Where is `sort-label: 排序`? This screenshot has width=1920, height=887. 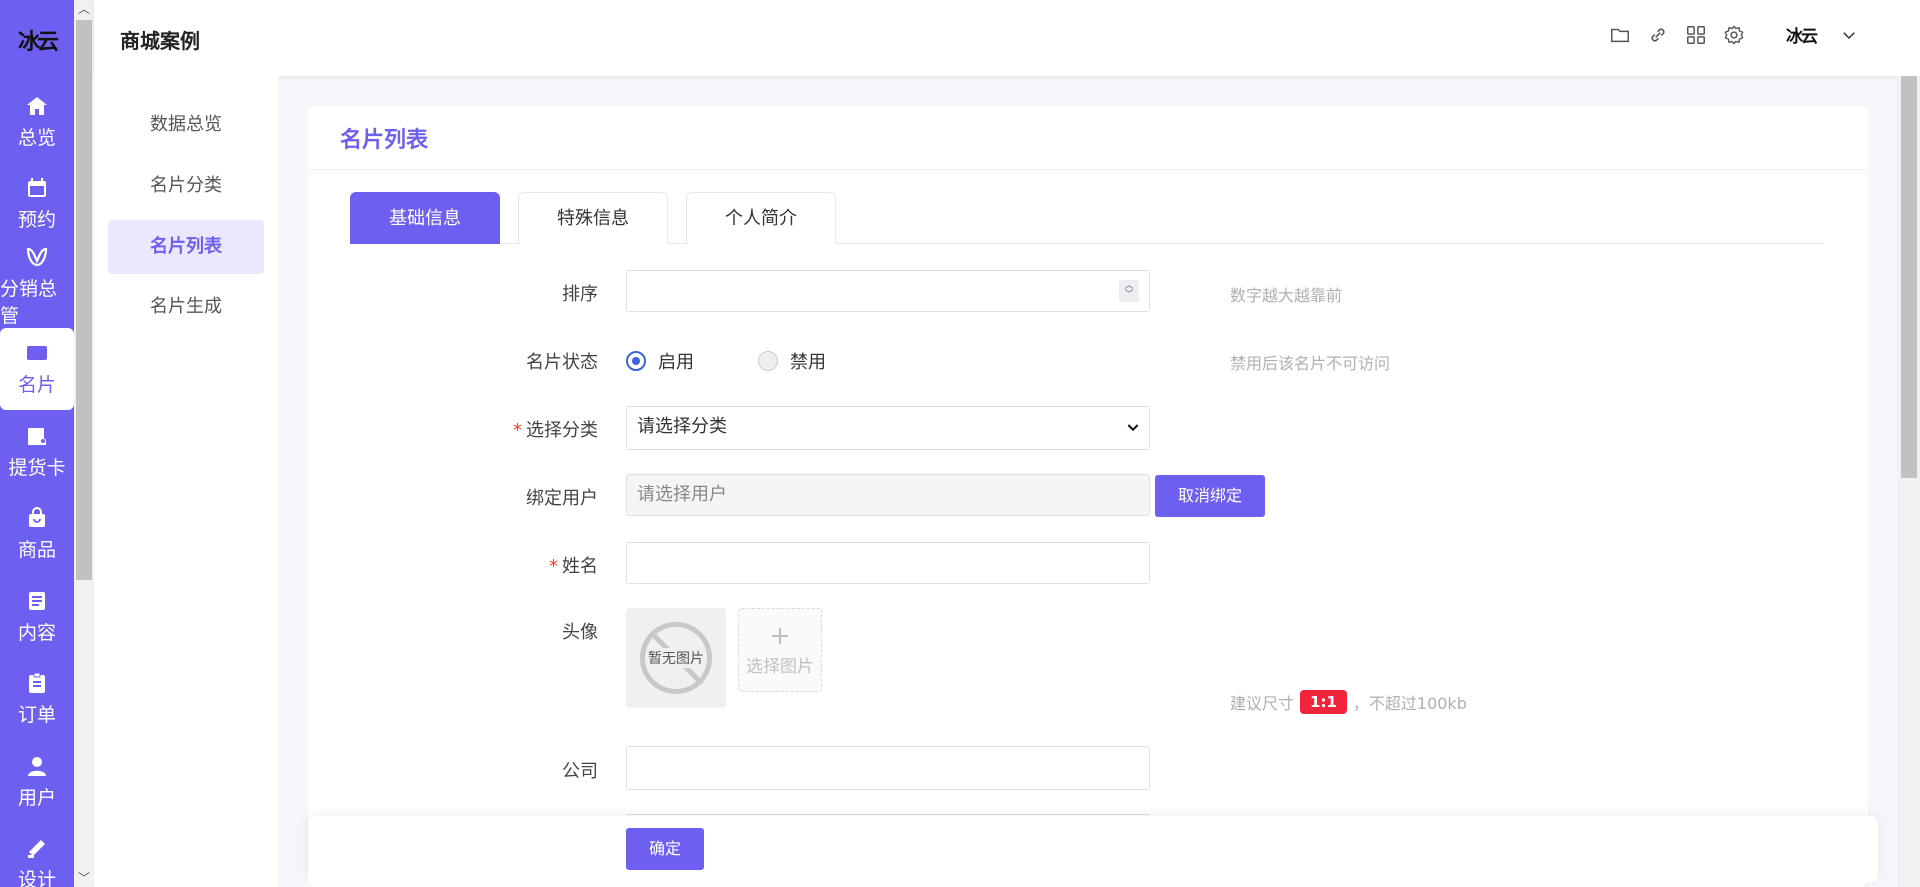 sort-label: 排序 is located at coordinates (580, 294).